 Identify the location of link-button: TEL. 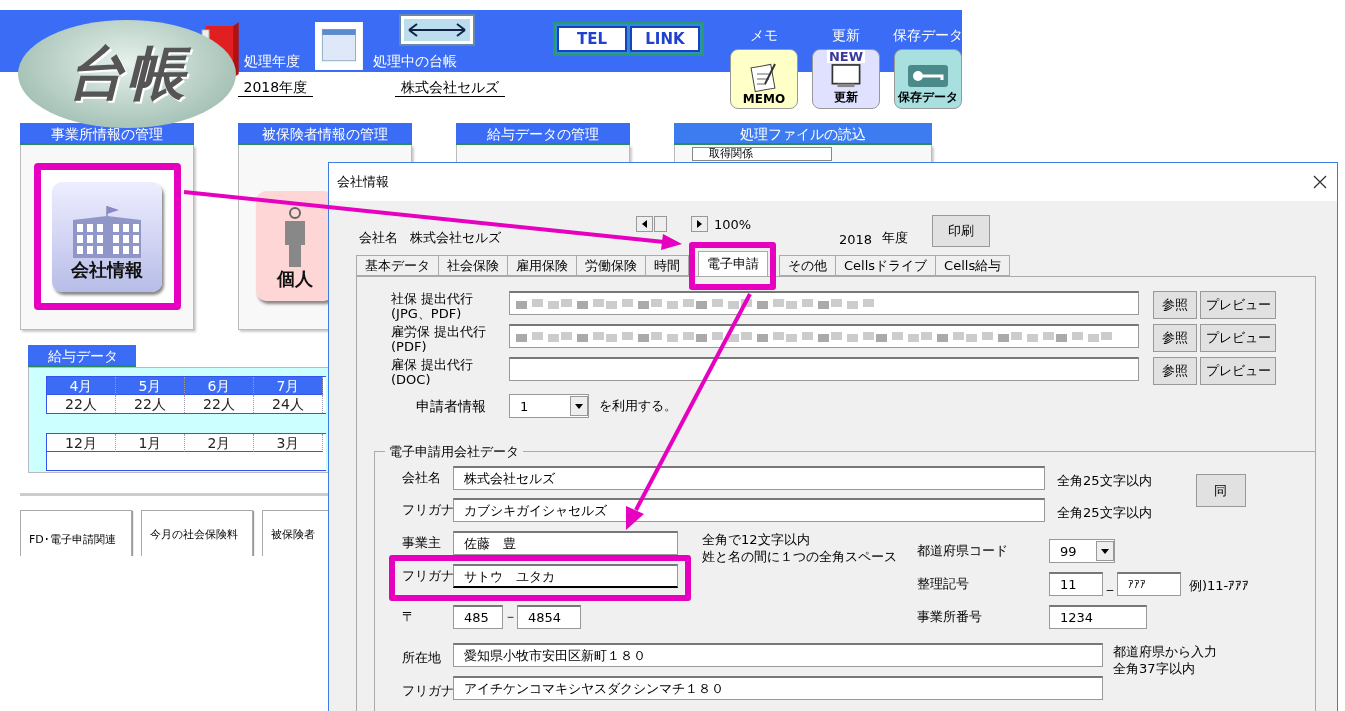
(592, 39).